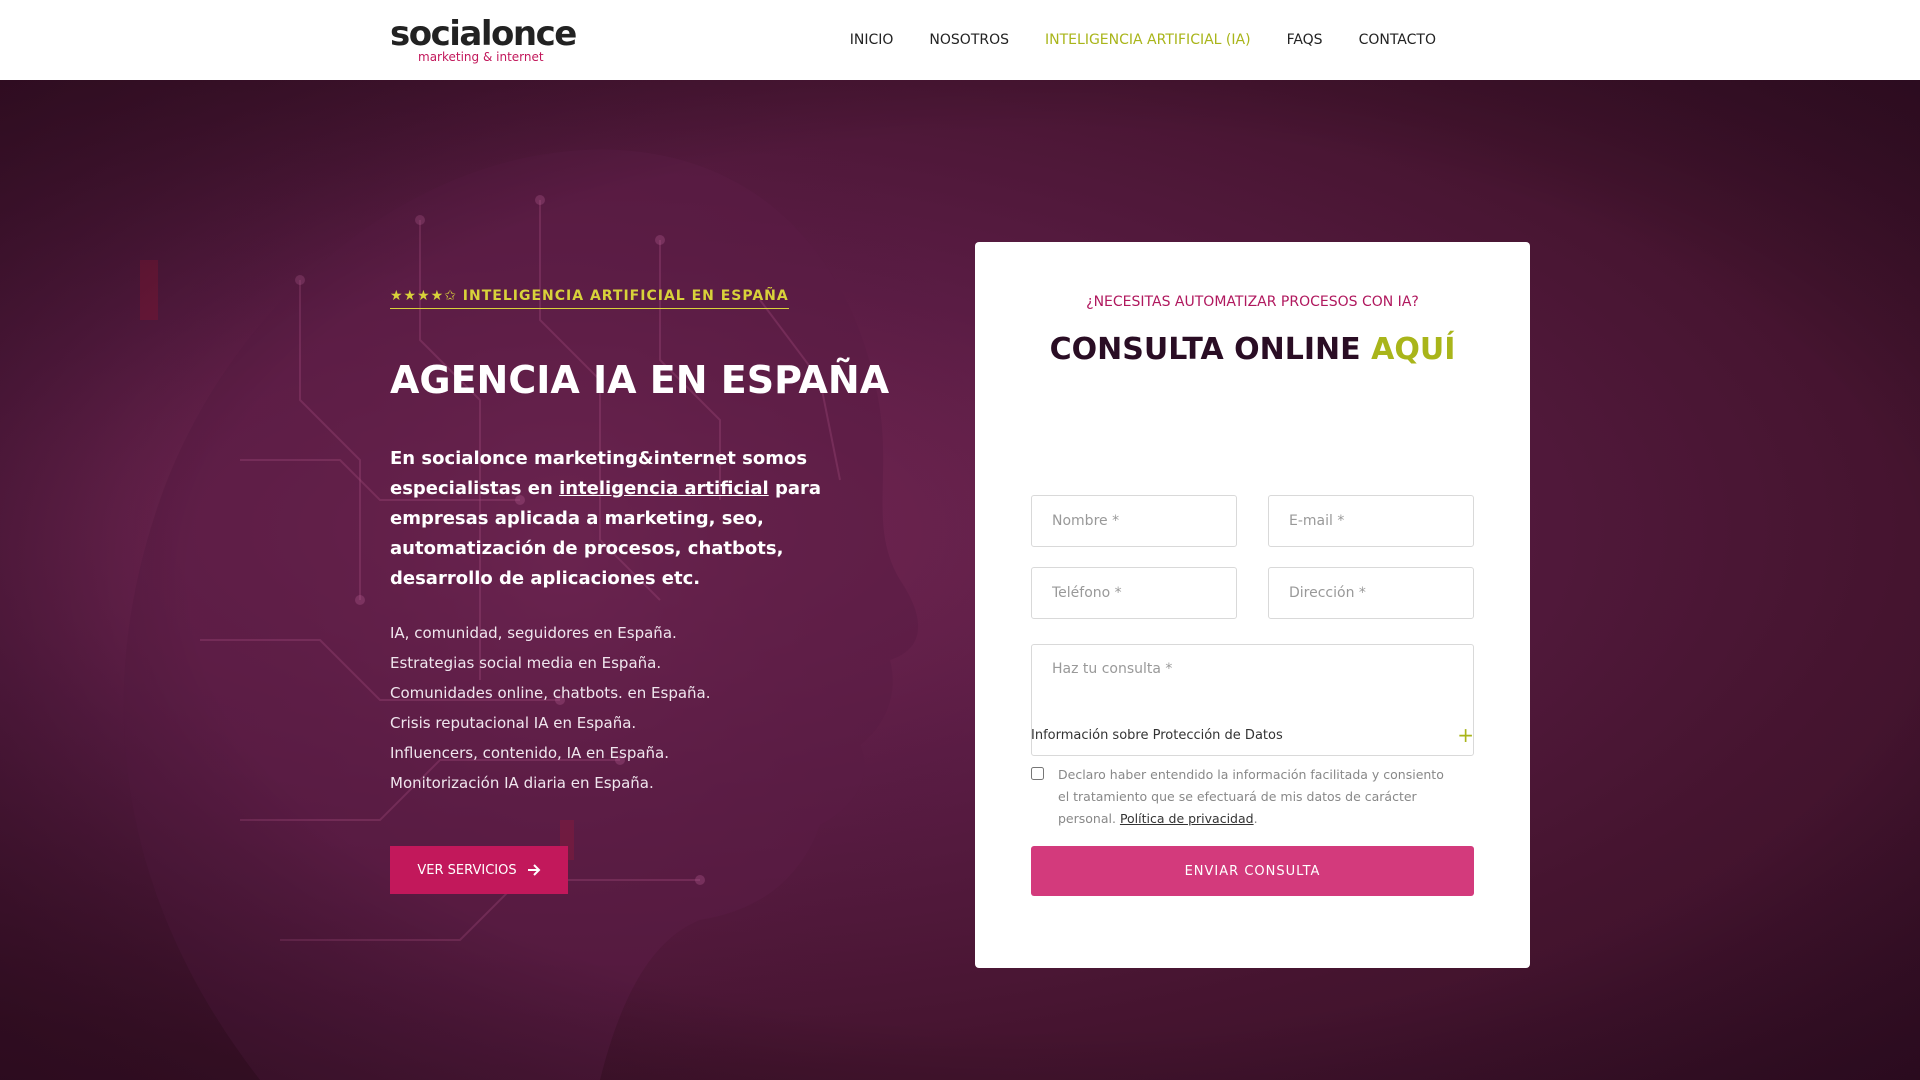 This screenshot has height=1080, width=1920. I want to click on feature-item: Monitorización IA diaria en España., so click(522, 783).